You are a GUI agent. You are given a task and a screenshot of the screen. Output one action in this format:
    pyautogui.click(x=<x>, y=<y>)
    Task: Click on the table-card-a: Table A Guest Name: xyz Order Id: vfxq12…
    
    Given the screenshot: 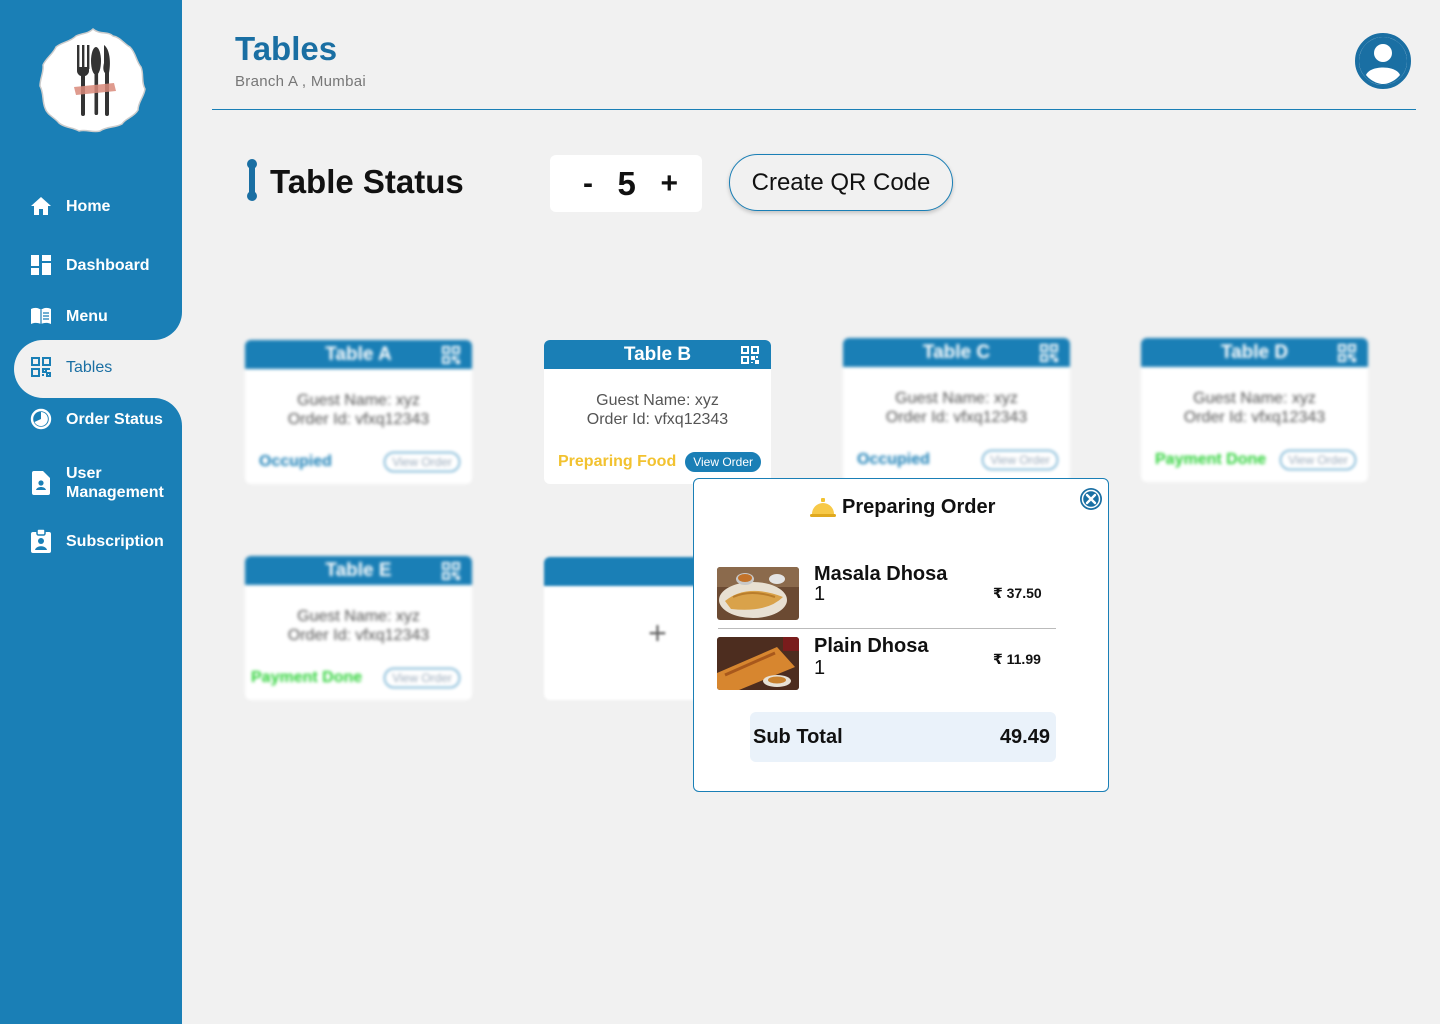 What is the action you would take?
    pyautogui.click(x=358, y=412)
    